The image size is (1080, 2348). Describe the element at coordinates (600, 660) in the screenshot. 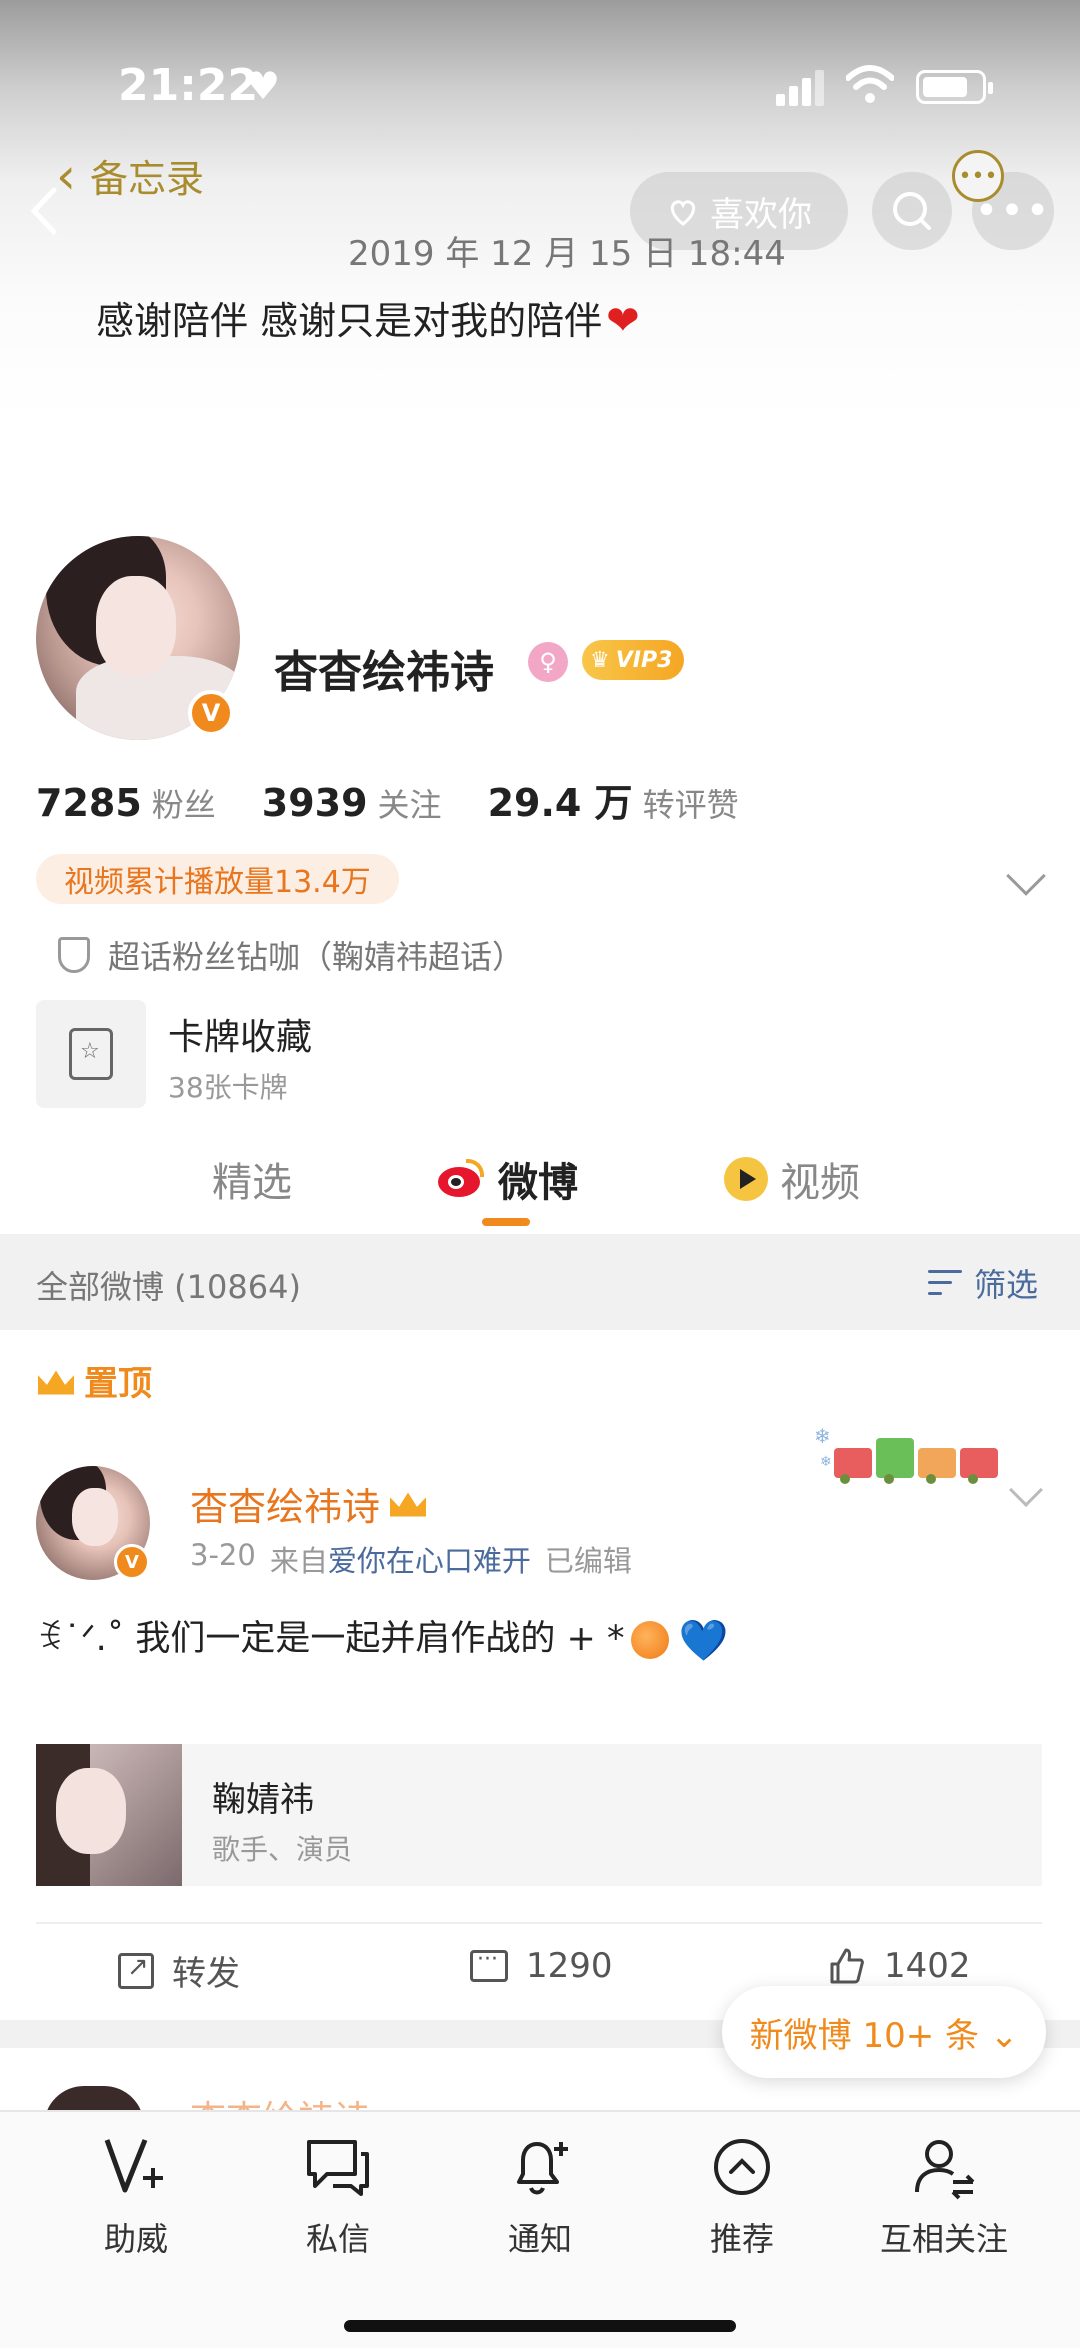

I see `crown-icon: ♛` at that location.